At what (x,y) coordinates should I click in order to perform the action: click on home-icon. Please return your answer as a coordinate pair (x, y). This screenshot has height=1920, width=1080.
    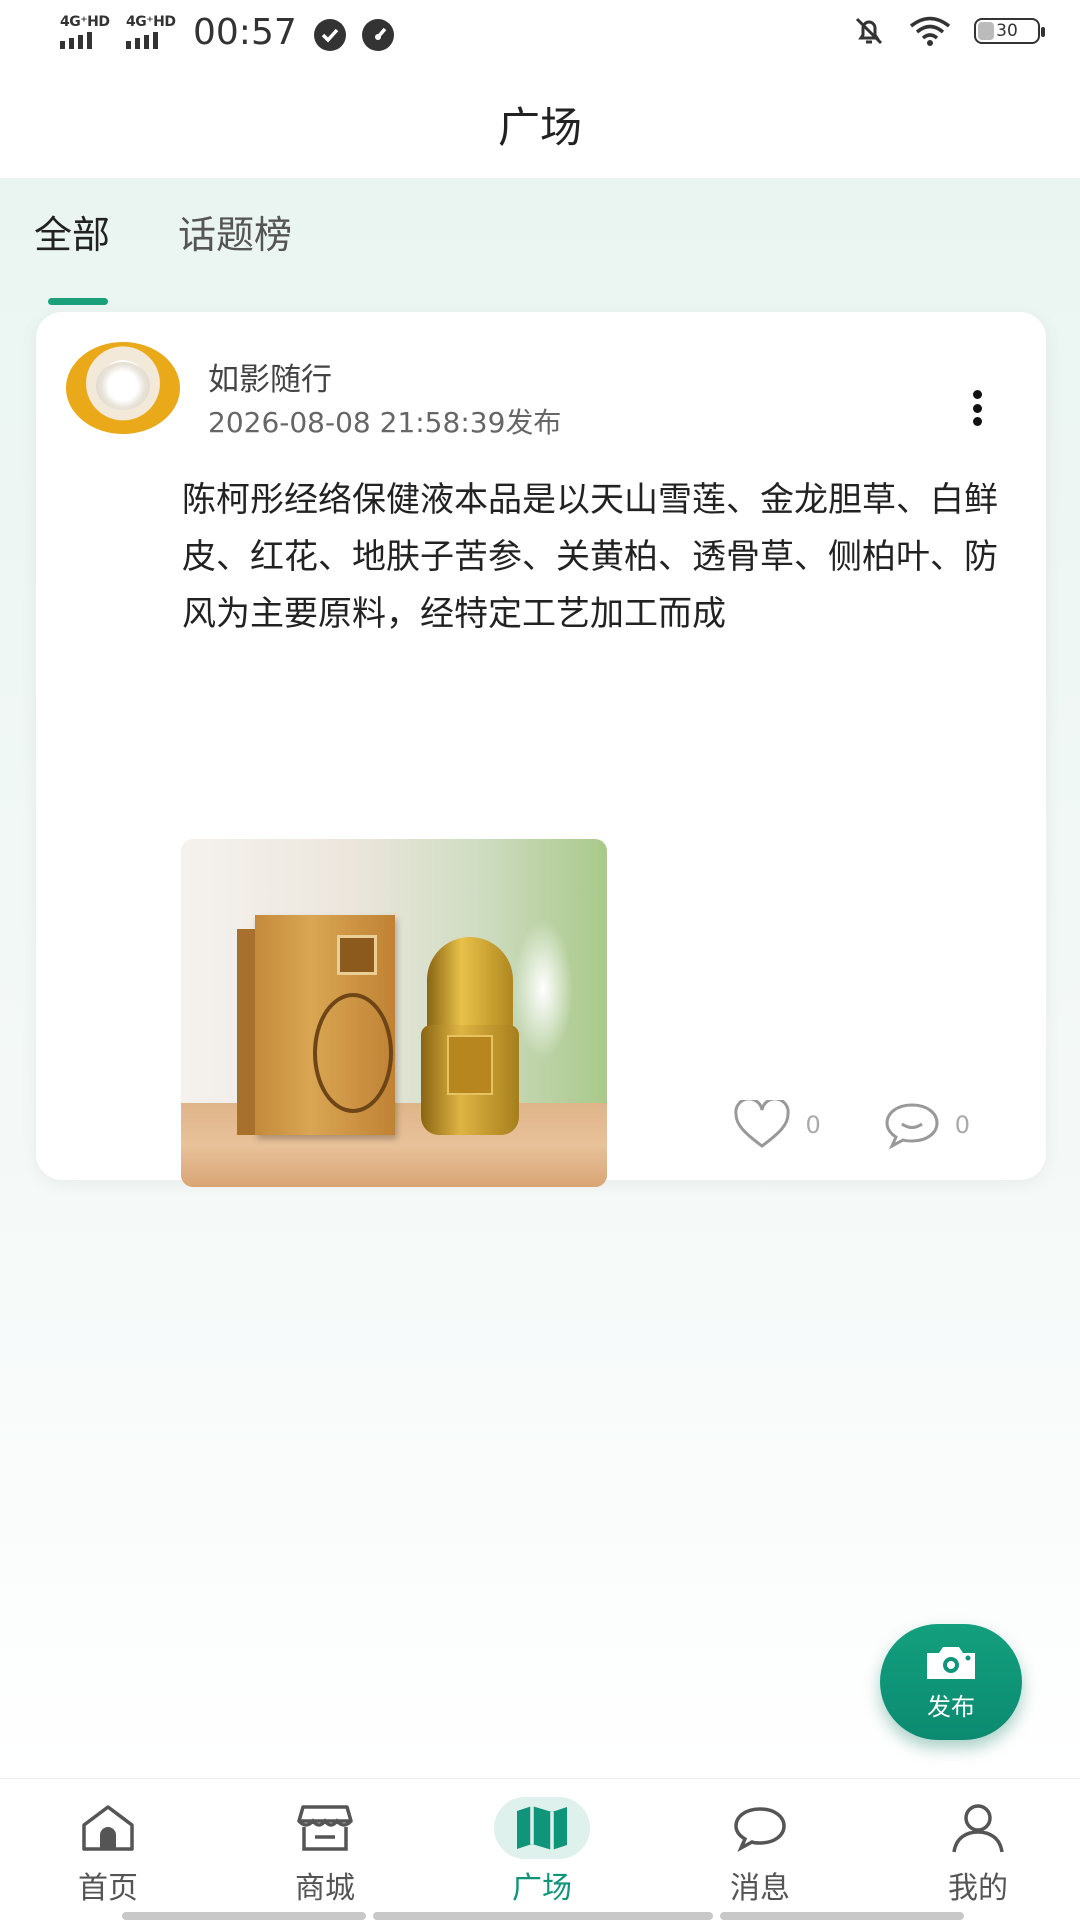
    Looking at the image, I should click on (108, 1828).